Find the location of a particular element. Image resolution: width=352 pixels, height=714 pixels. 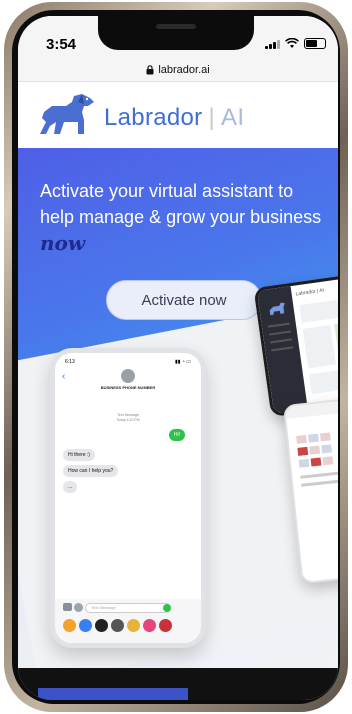

signal-icon is located at coordinates (272, 44).